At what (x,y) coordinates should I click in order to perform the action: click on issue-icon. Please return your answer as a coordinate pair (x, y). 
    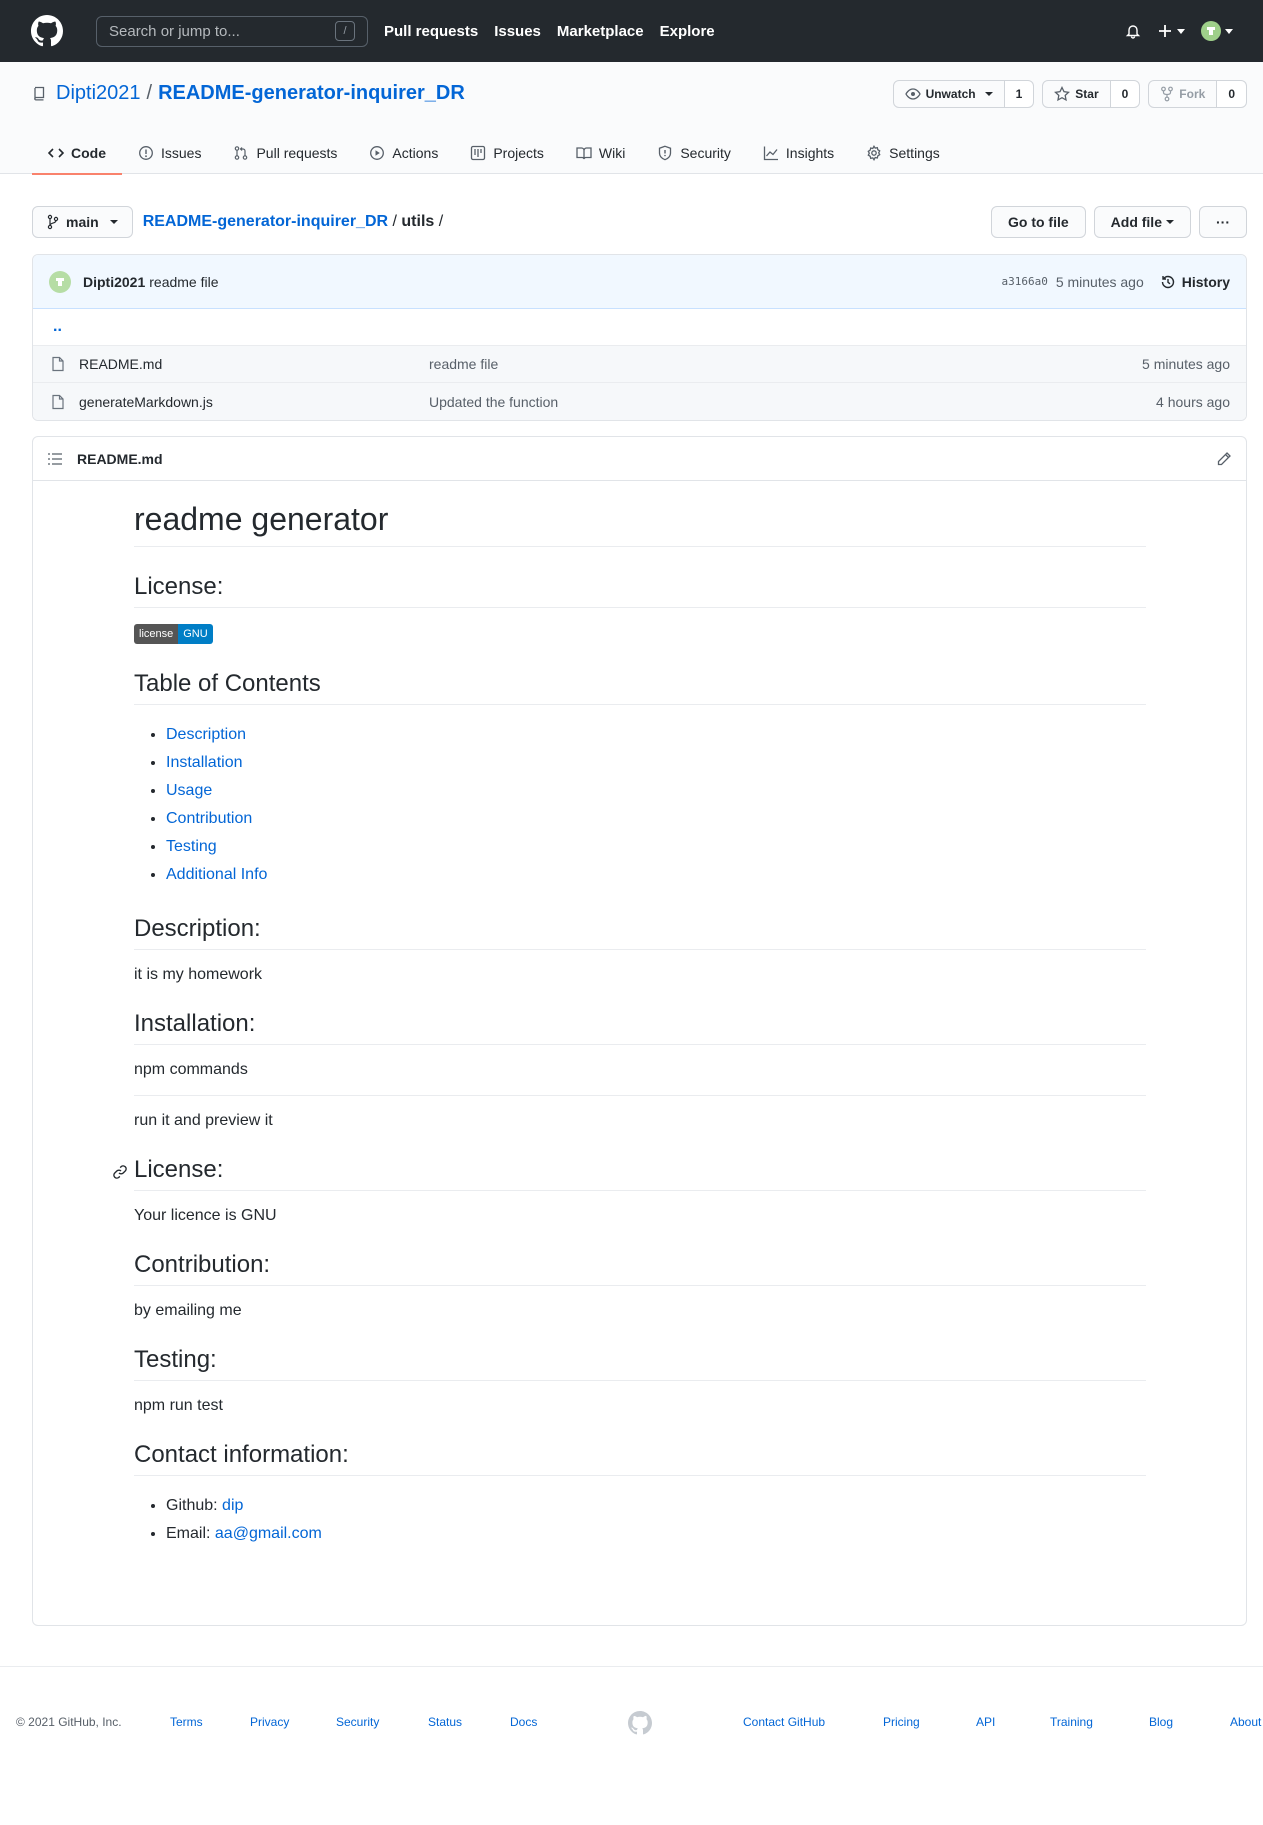
    Looking at the image, I should click on (146, 153).